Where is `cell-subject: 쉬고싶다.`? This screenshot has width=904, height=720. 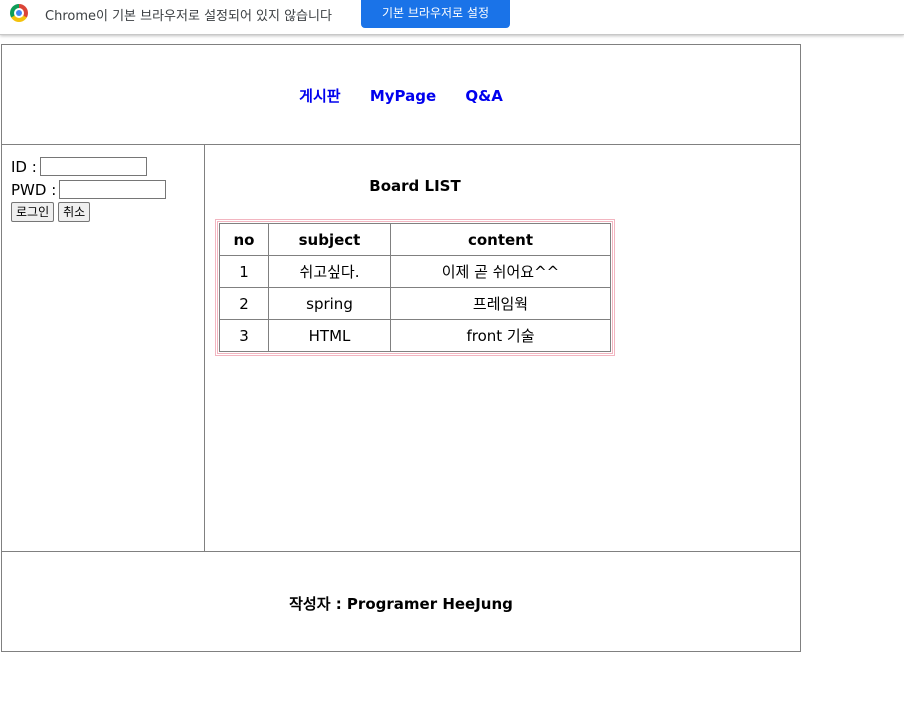
cell-subject: 쉬고싶다. is located at coordinates (329, 271).